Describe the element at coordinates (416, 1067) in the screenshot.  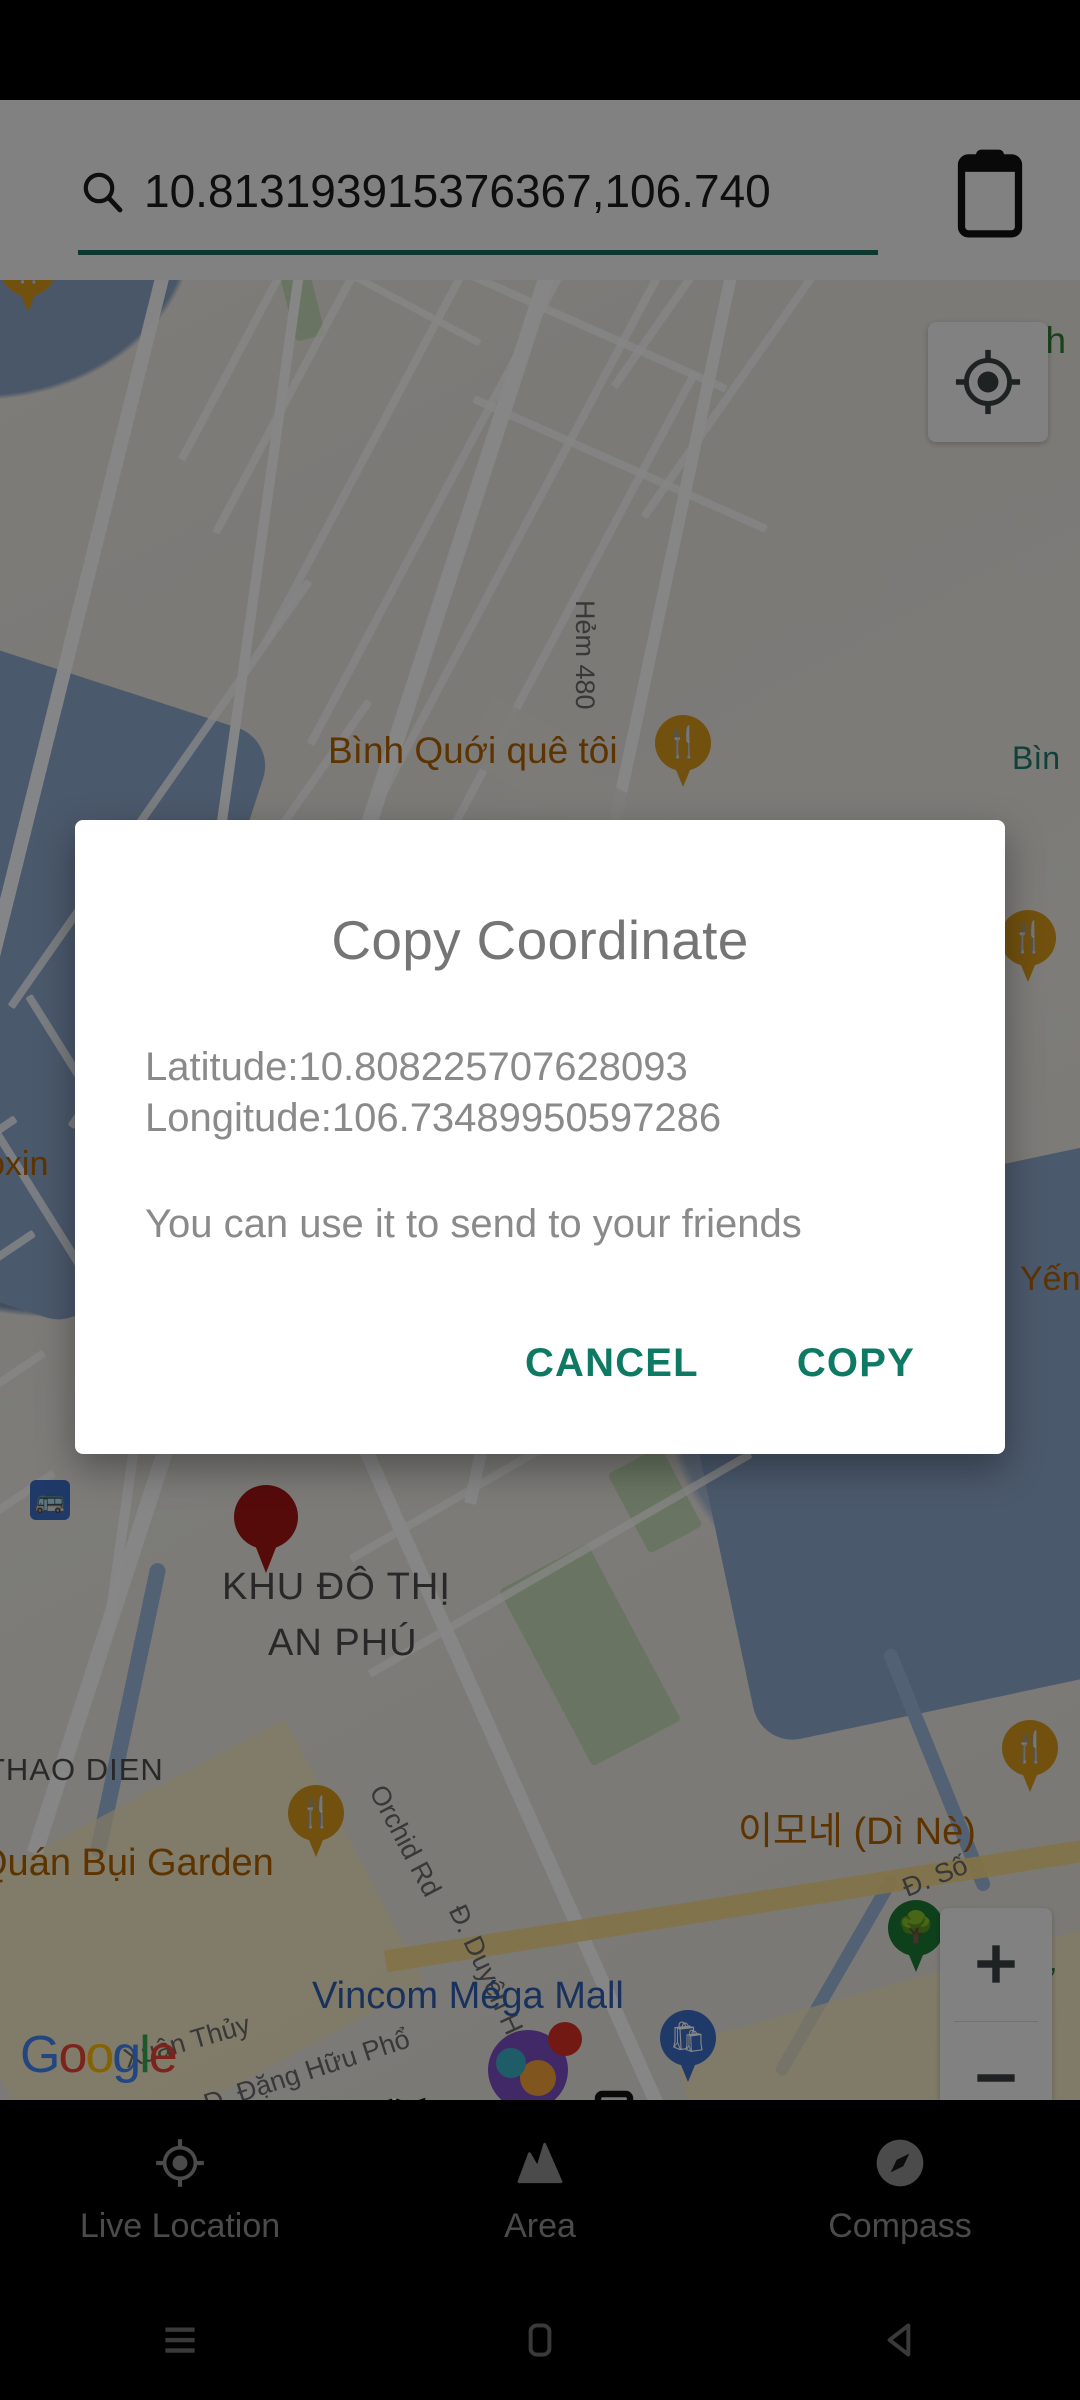
I see `latitude-line: Latitude:10.808225707628093` at that location.